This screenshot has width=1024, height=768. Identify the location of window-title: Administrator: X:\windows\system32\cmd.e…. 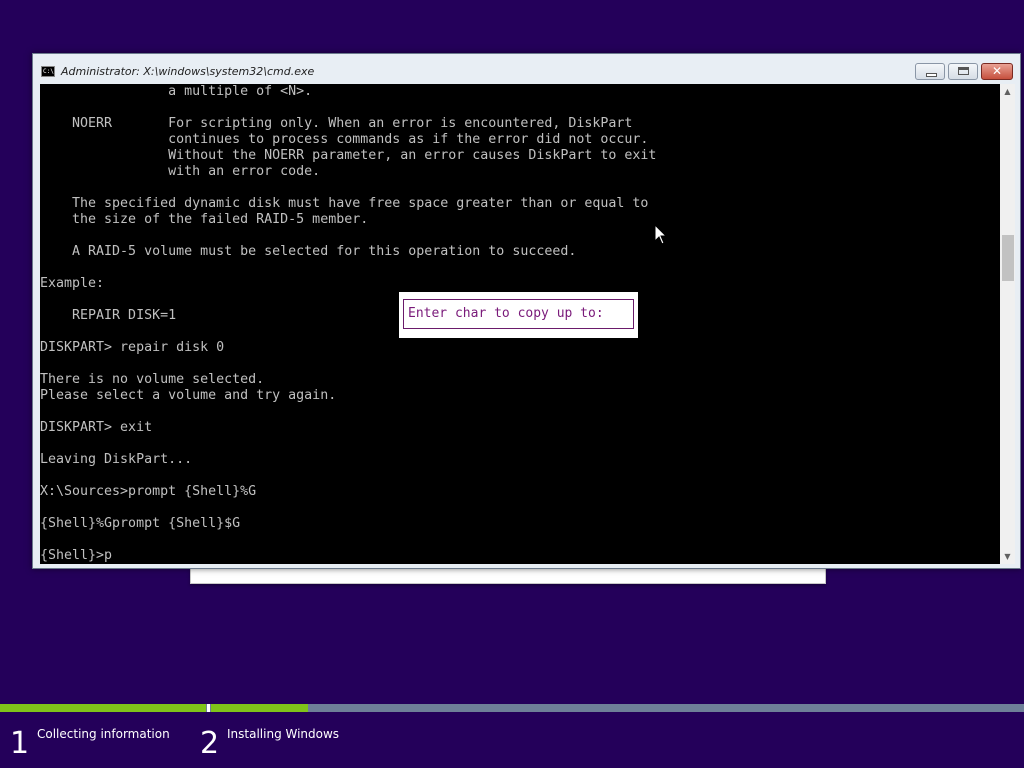
(188, 71).